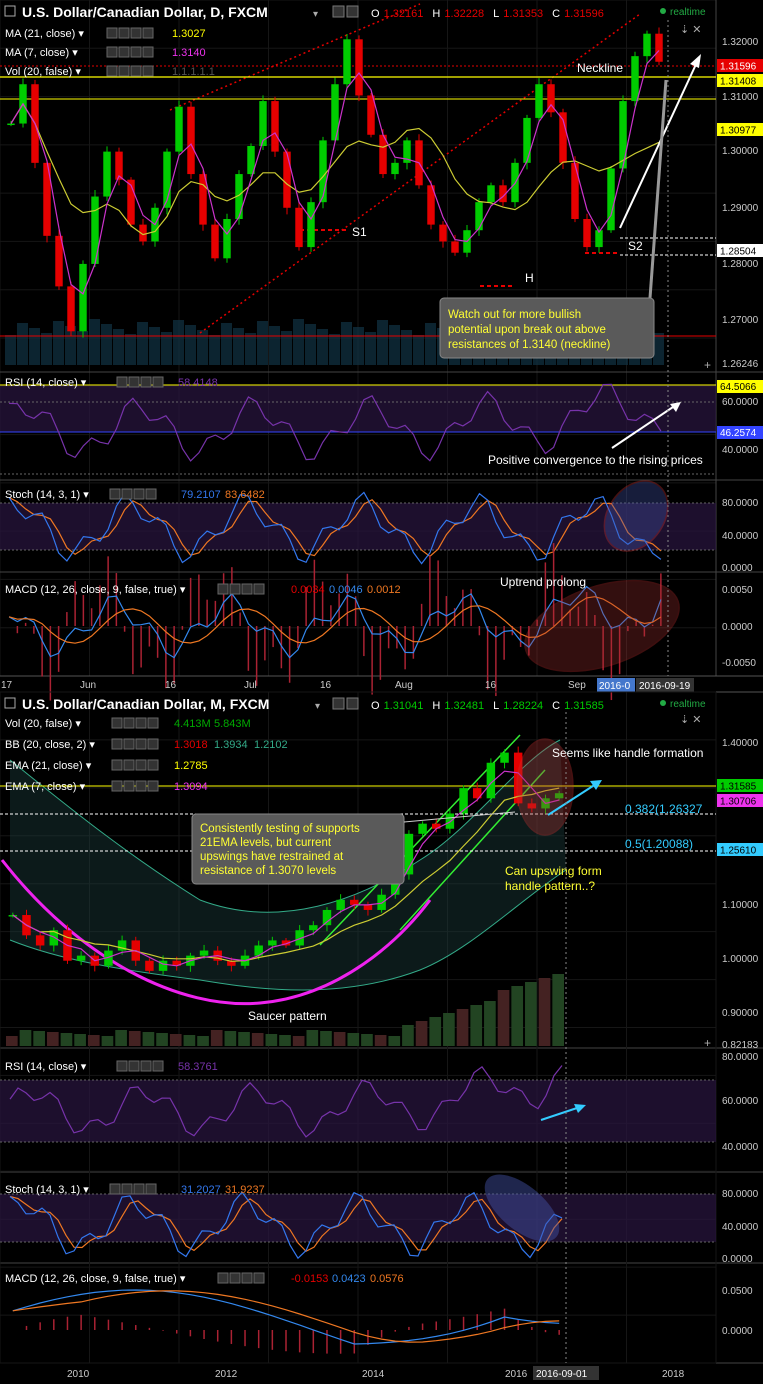 The height and width of the screenshot is (1384, 763). Describe the element at coordinates (529, 278) in the screenshot. I see `h-label: H` at that location.